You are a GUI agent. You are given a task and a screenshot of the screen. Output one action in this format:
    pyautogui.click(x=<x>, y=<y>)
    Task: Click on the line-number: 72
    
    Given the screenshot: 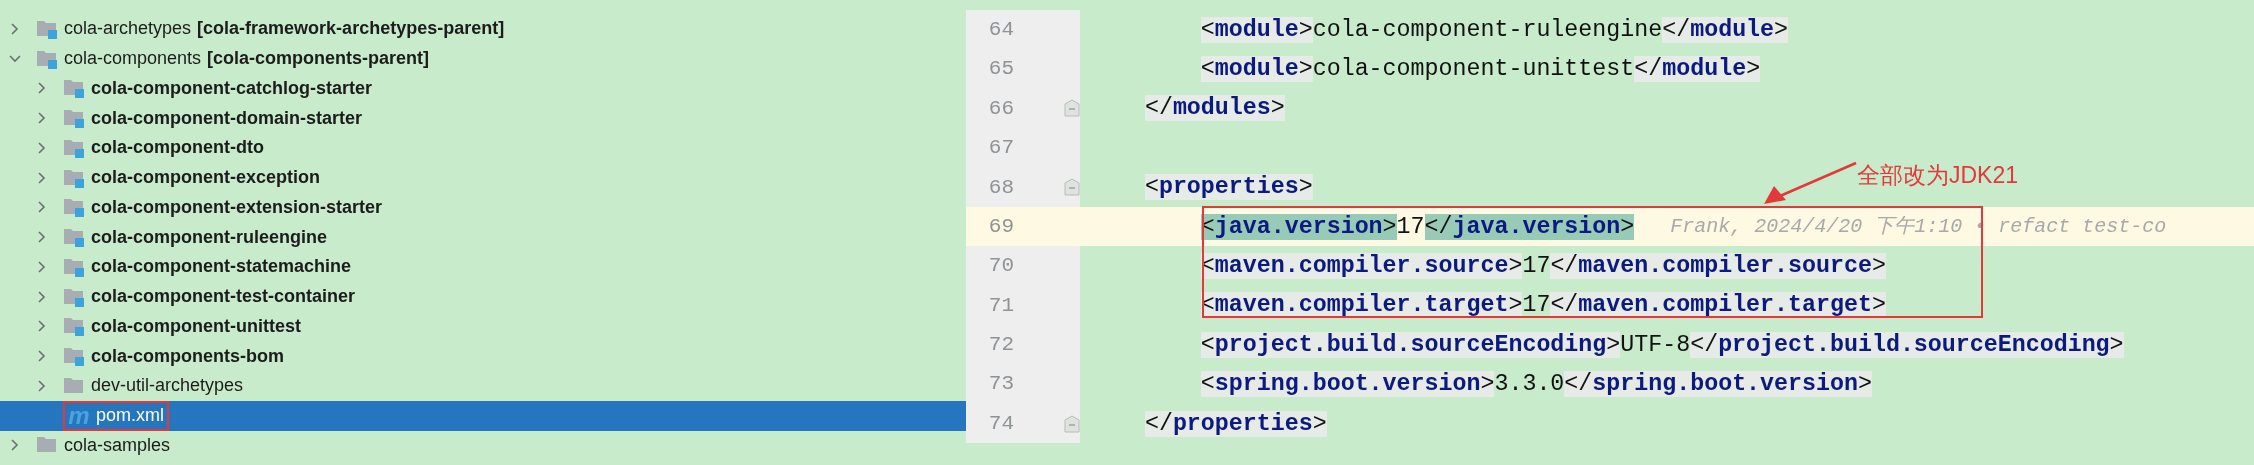 What is the action you would take?
    pyautogui.click(x=1000, y=345)
    